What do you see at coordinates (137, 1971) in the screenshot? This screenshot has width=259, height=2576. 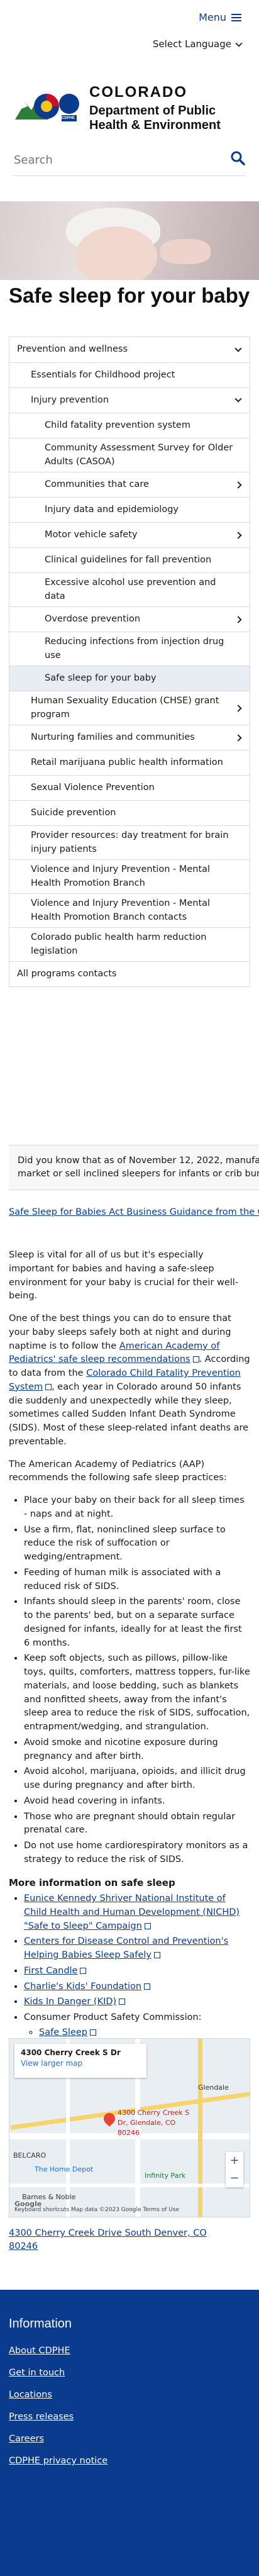 I see `list-item: First Candle` at bounding box center [137, 1971].